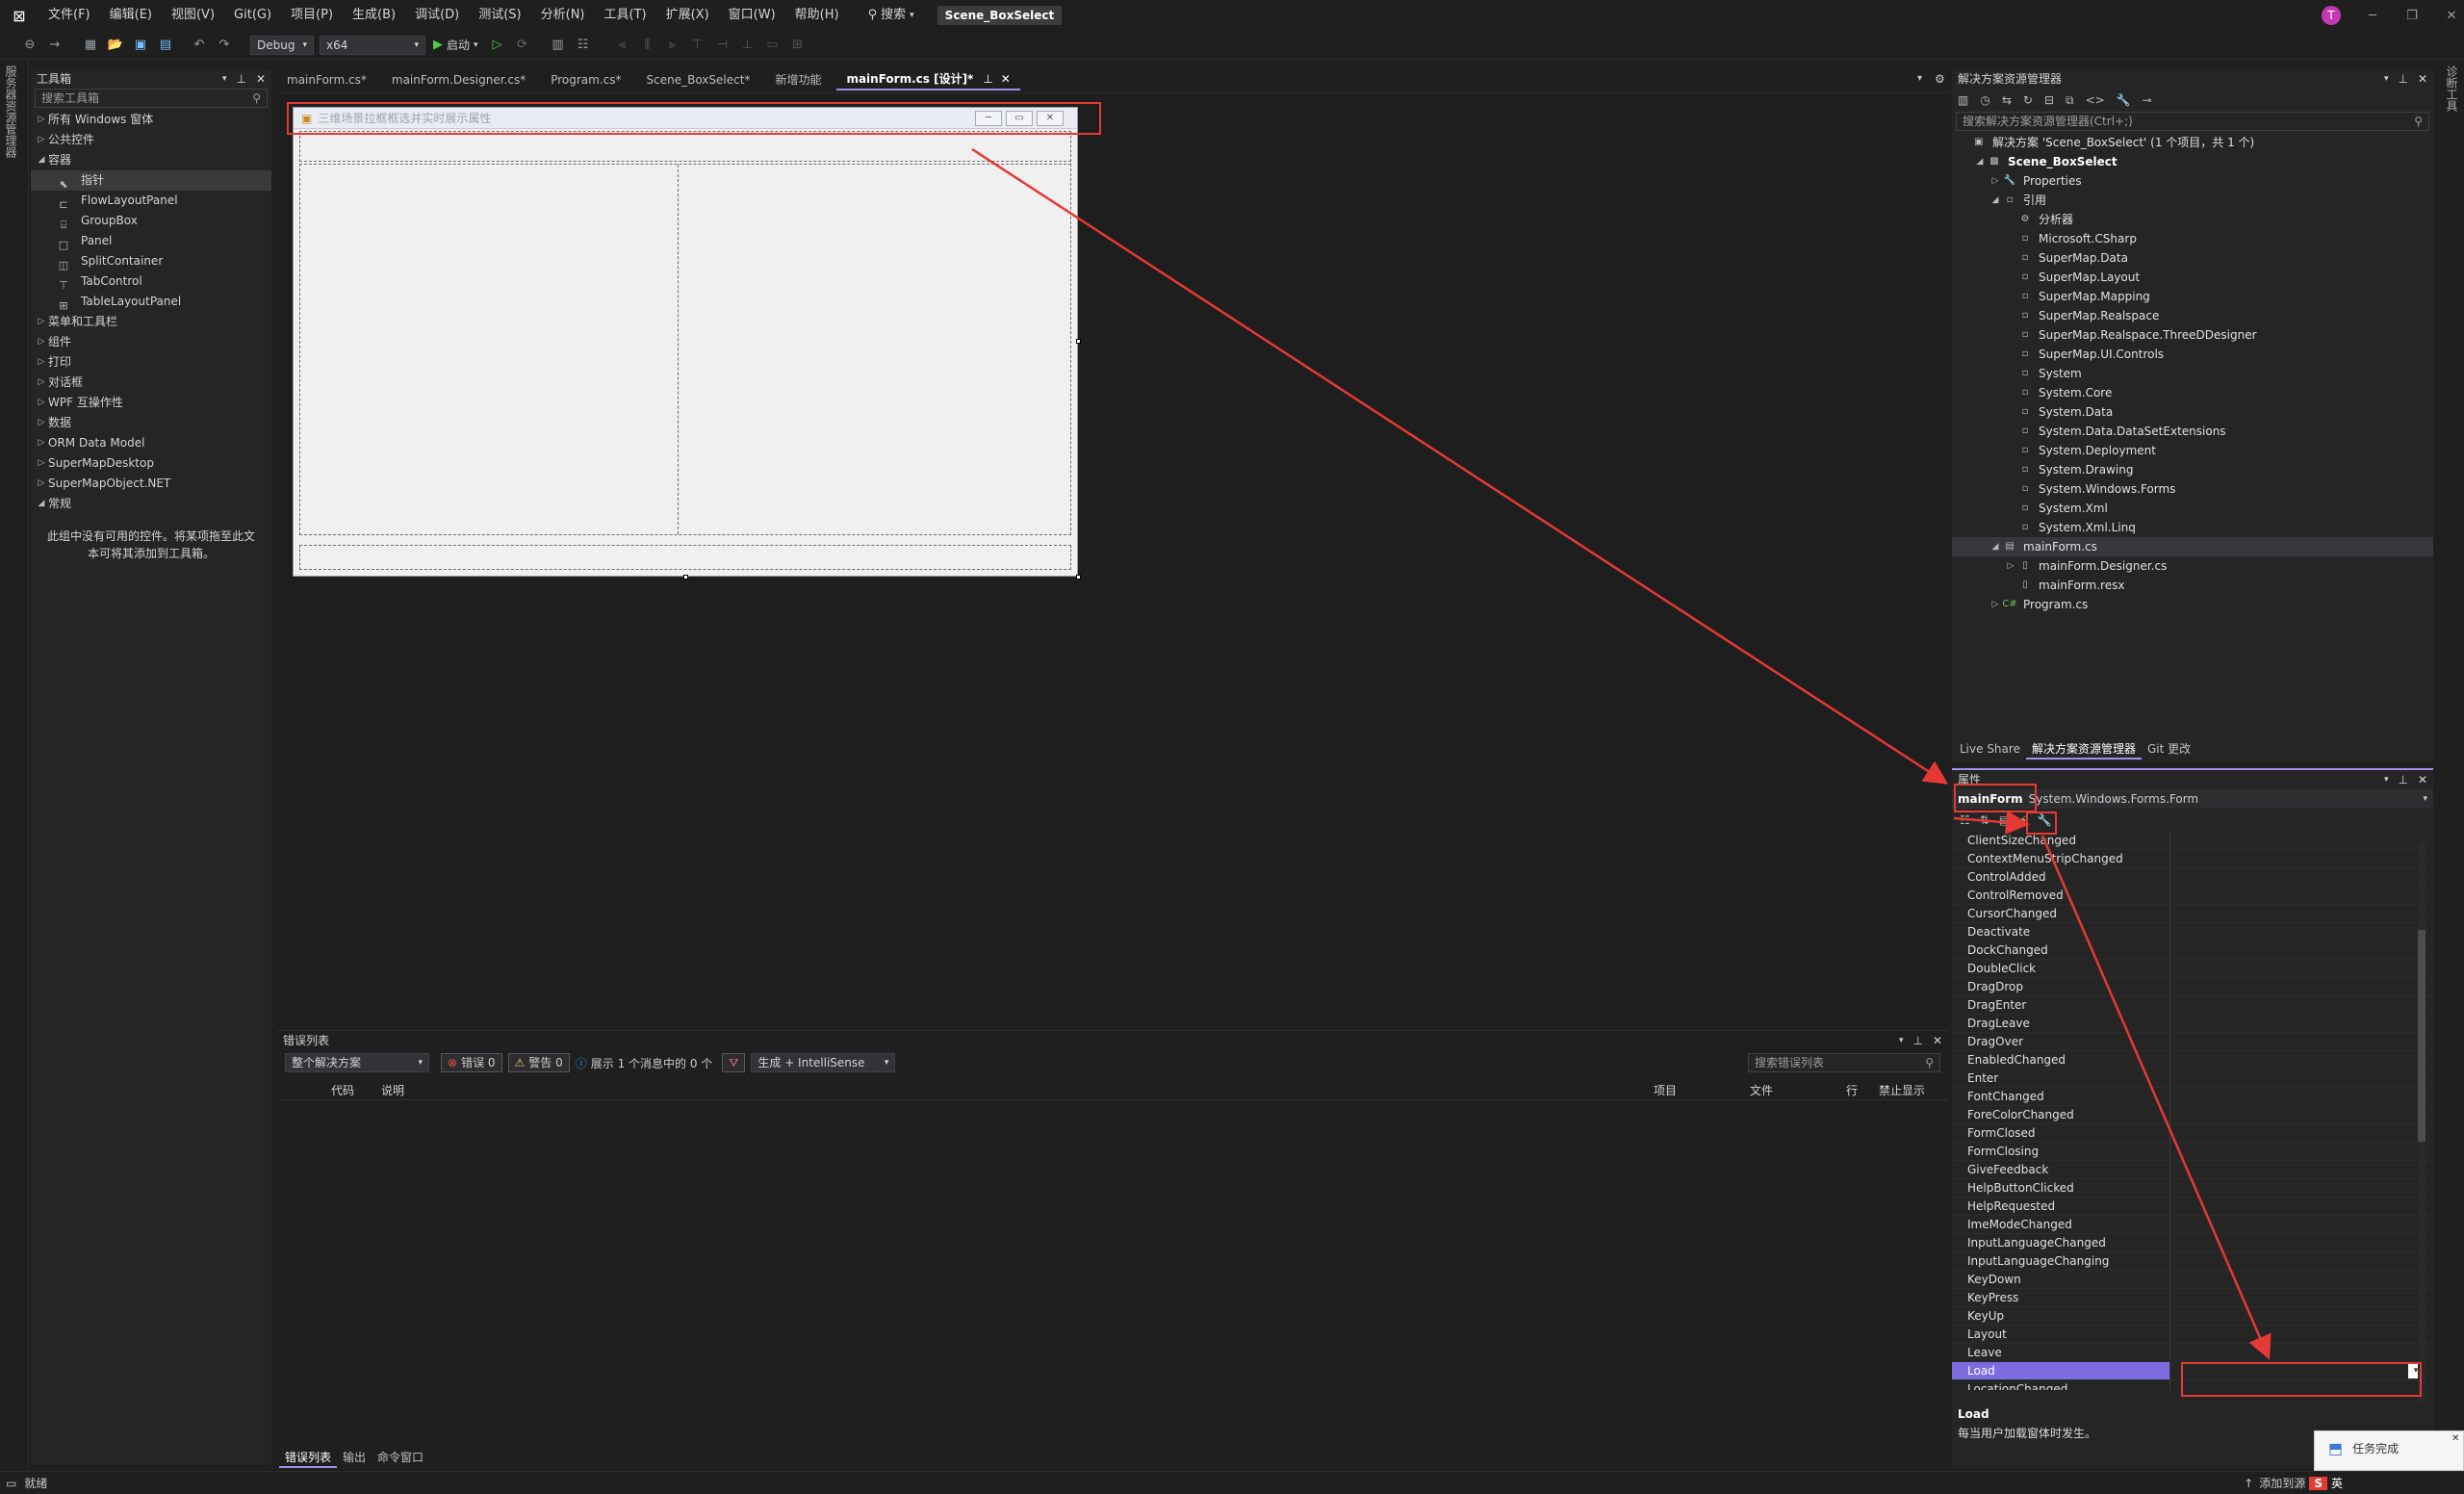 This screenshot has width=2464, height=1494. What do you see at coordinates (2156, 1097) in the screenshot?
I see `arrow-events-to-load` at bounding box center [2156, 1097].